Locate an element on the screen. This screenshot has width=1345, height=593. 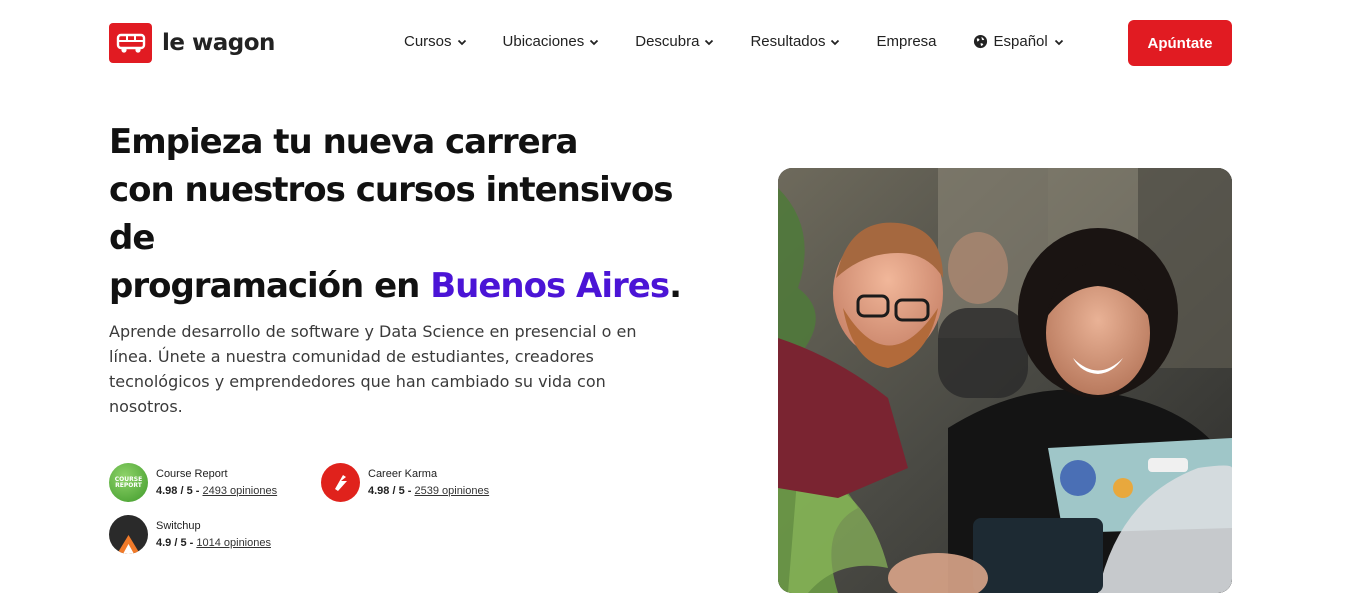
nav-item-descubra: Descubra is located at coordinates (674, 41).